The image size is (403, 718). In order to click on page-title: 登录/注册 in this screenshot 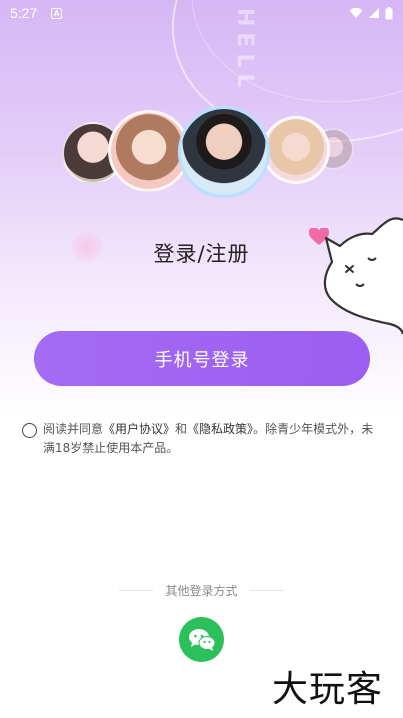, I will do `click(201, 254)`.